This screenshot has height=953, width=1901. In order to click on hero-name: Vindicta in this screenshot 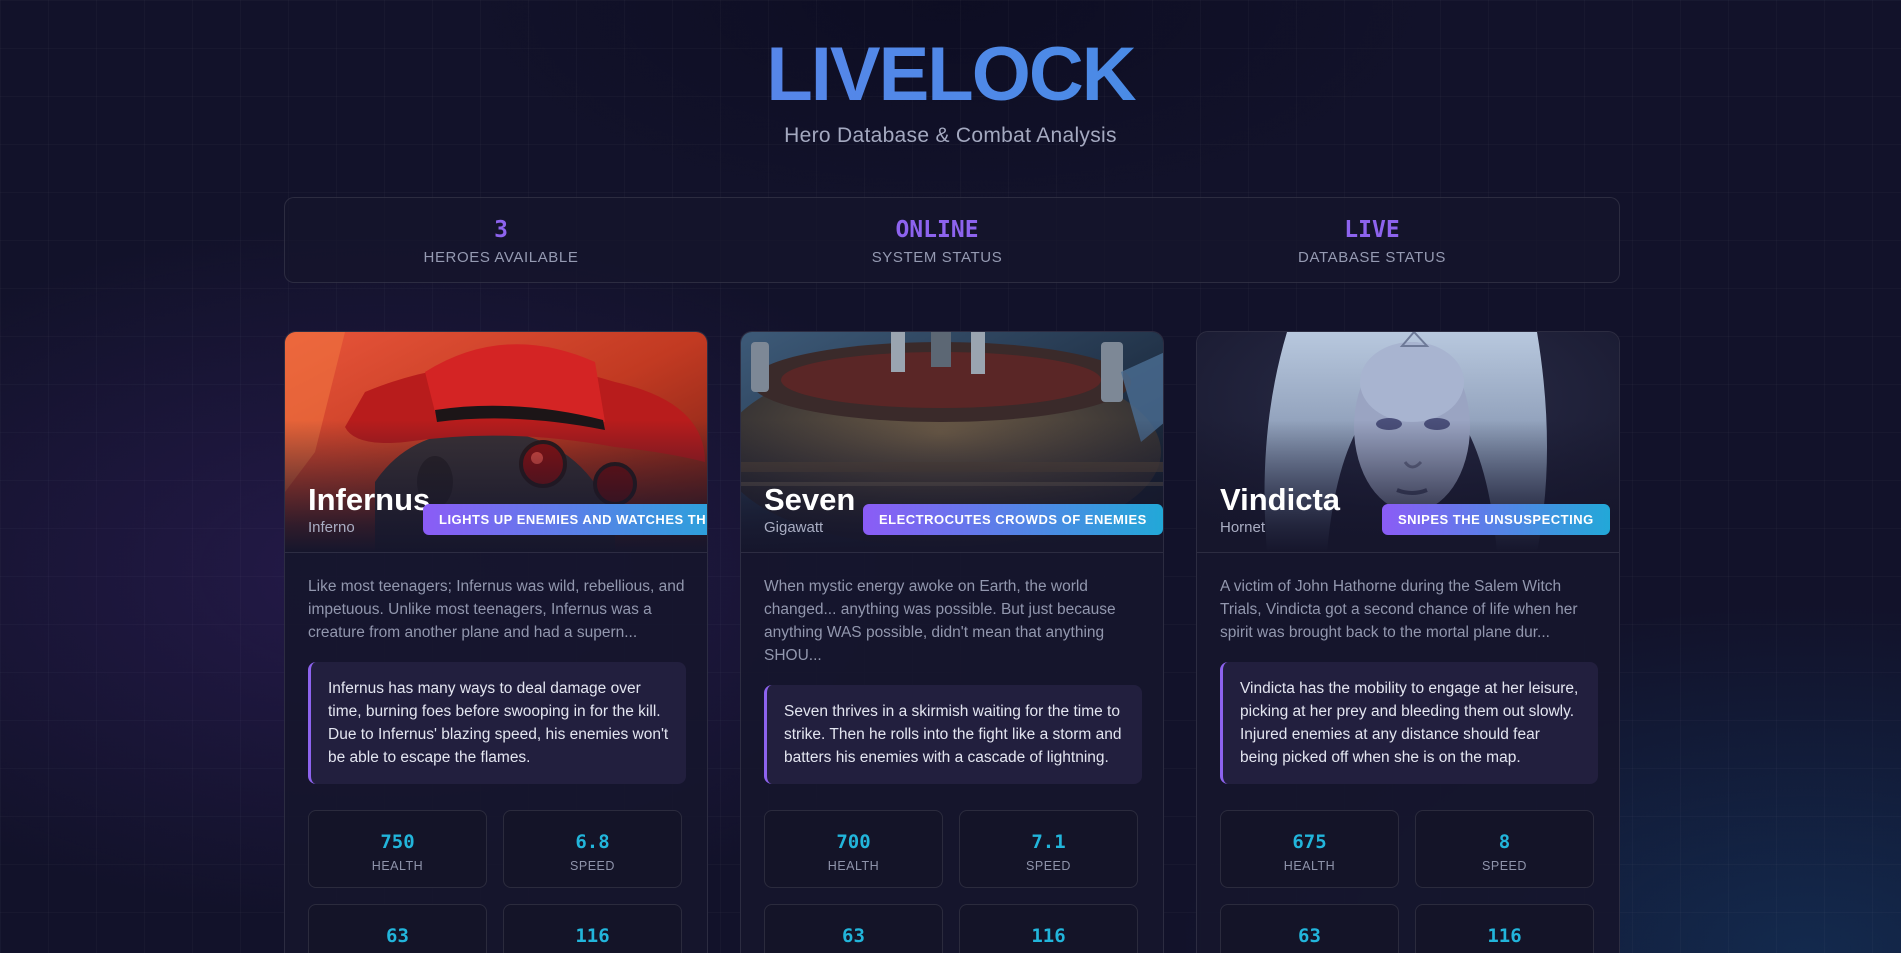, I will do `click(1280, 499)`.